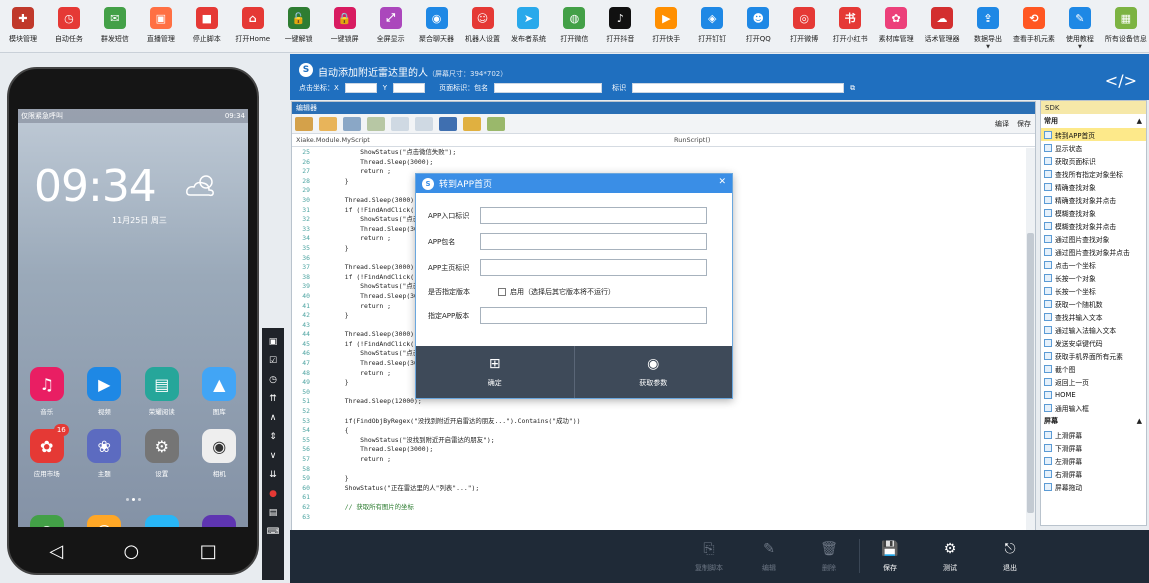  I want to click on app-apps_row1-3: ▲ 图库, so click(219, 391).